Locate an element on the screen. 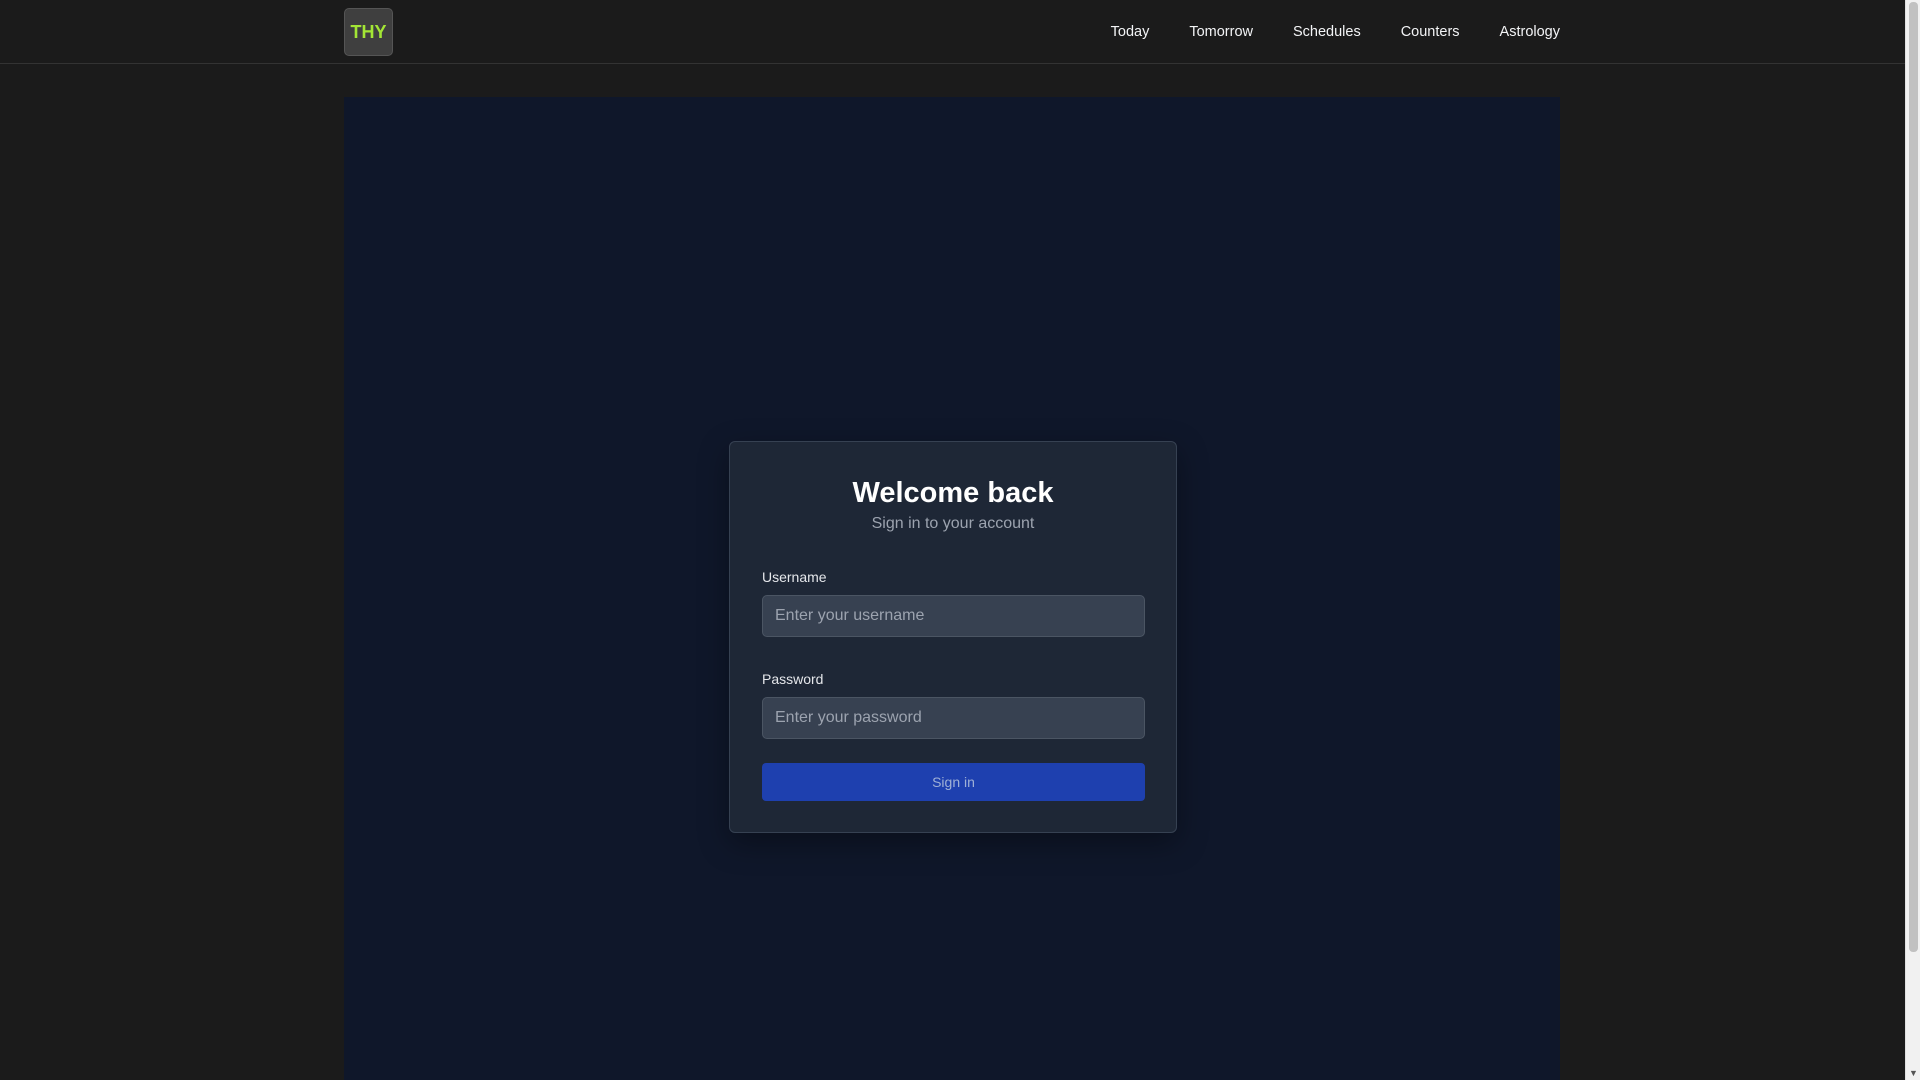 The width and height of the screenshot is (1920, 1080). vertical-scrollbar: ▼ is located at coordinates (1912, 540).